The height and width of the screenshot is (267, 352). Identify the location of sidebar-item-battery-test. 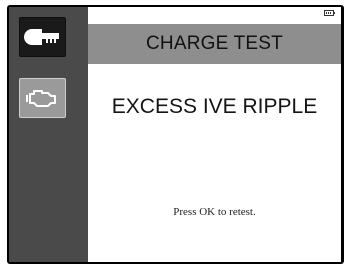
(42, 37).